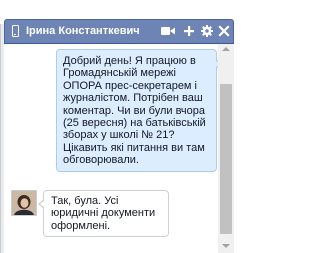  Describe the element at coordinates (226, 246) in the screenshot. I see `scroll-down-arrow-icon` at that location.